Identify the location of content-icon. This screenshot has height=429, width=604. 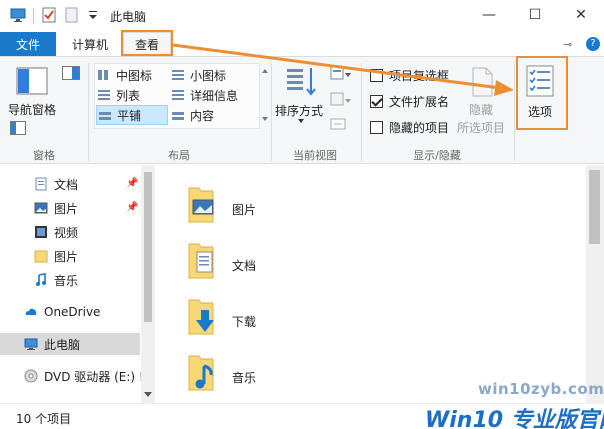
(178, 115).